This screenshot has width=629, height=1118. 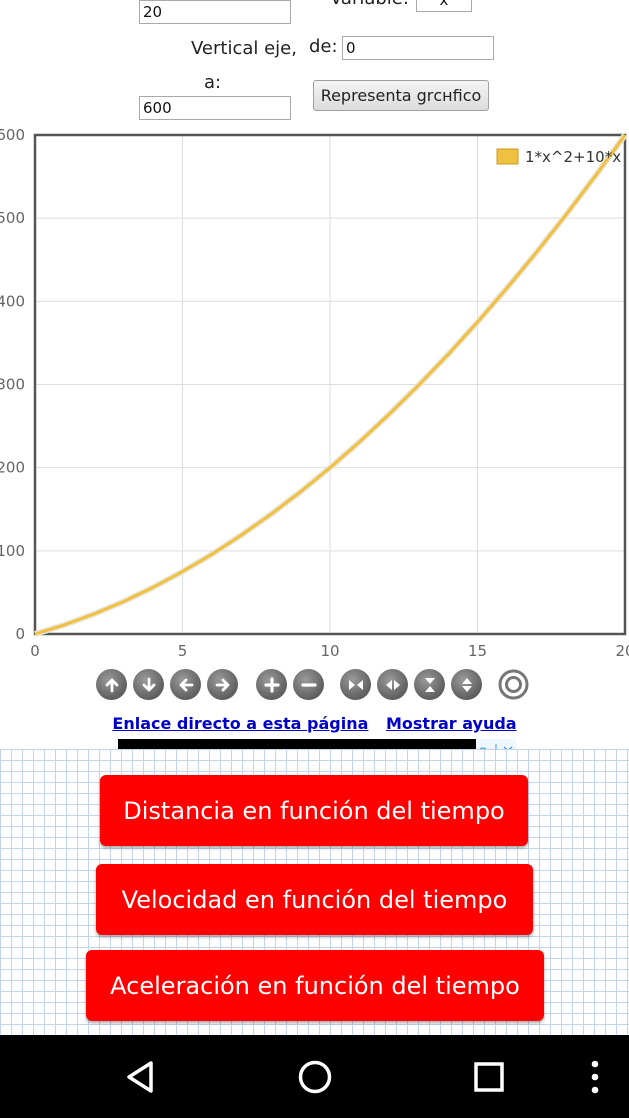 What do you see at coordinates (244, 48) in the screenshot?
I see `vertical-axis-label: Vertical eje,` at bounding box center [244, 48].